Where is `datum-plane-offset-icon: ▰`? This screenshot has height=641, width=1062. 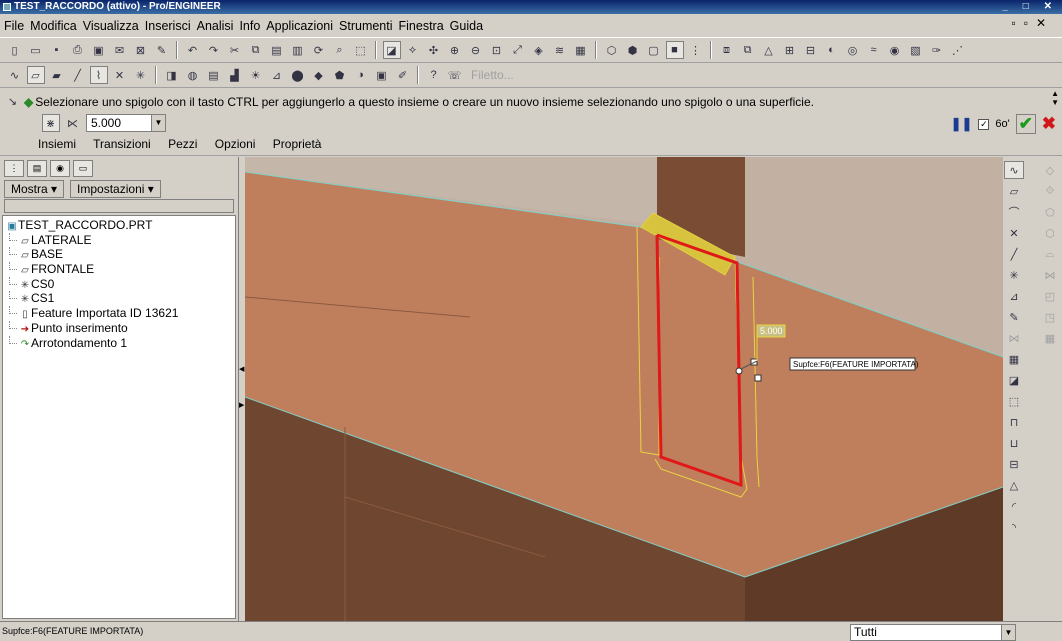 datum-plane-offset-icon: ▰ is located at coordinates (57, 75).